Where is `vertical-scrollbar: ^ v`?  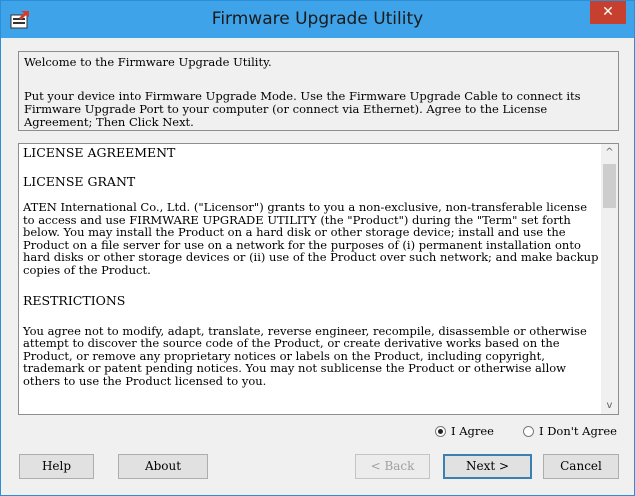 vertical-scrollbar: ^ v is located at coordinates (609, 279).